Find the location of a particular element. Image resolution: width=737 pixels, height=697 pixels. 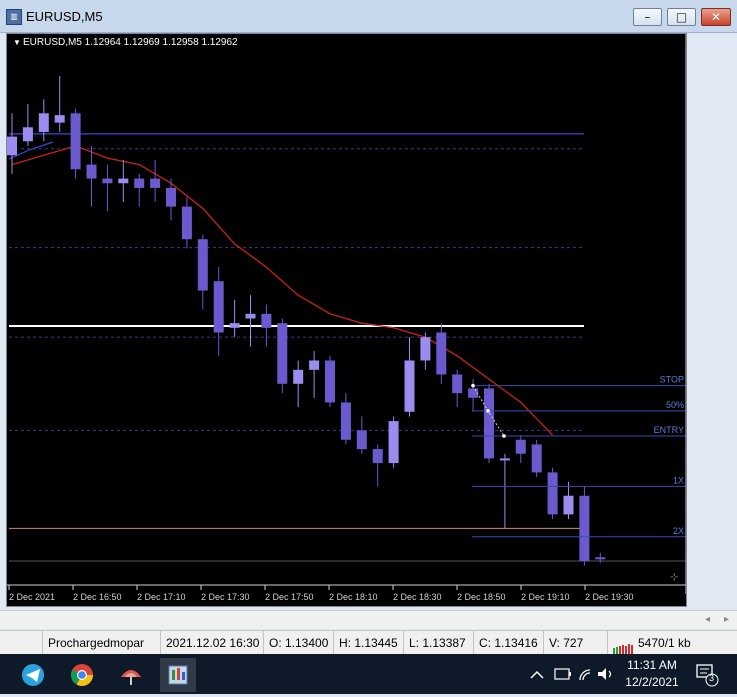

status-volume: V: 727 is located at coordinates (575, 643).